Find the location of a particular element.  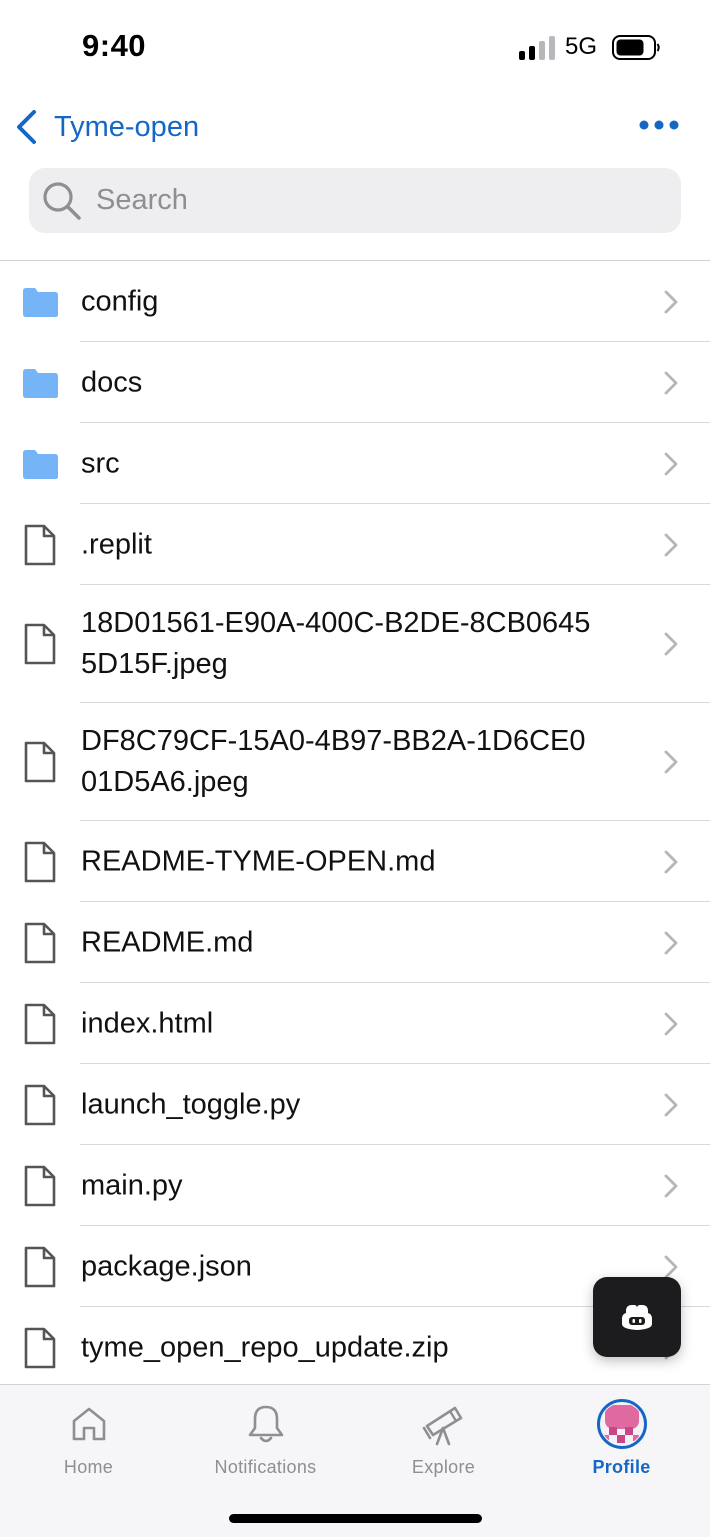

telescope-icon is located at coordinates (442, 1426).